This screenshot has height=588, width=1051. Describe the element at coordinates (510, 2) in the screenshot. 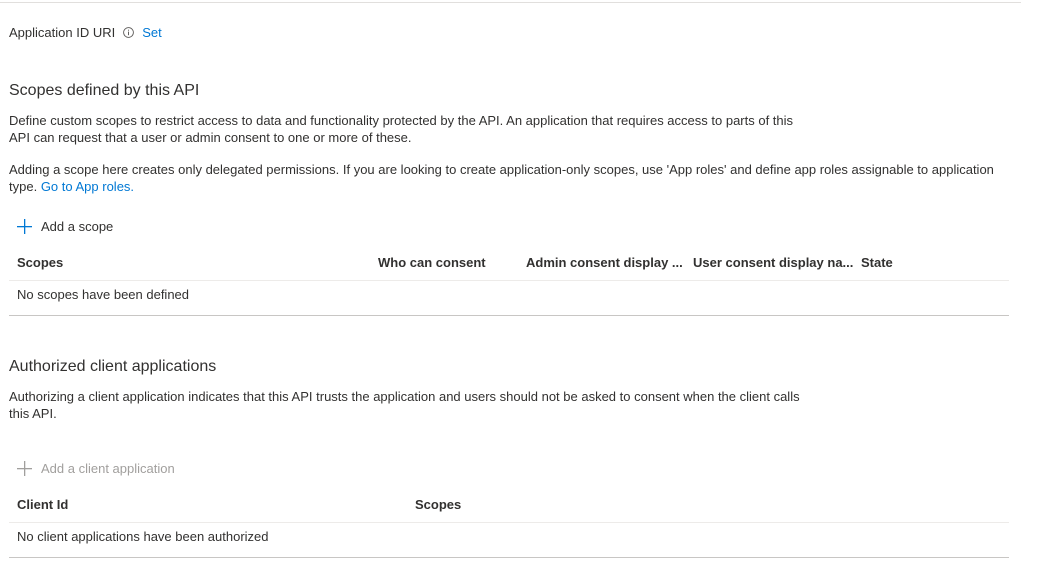

I see `top-divider` at that location.